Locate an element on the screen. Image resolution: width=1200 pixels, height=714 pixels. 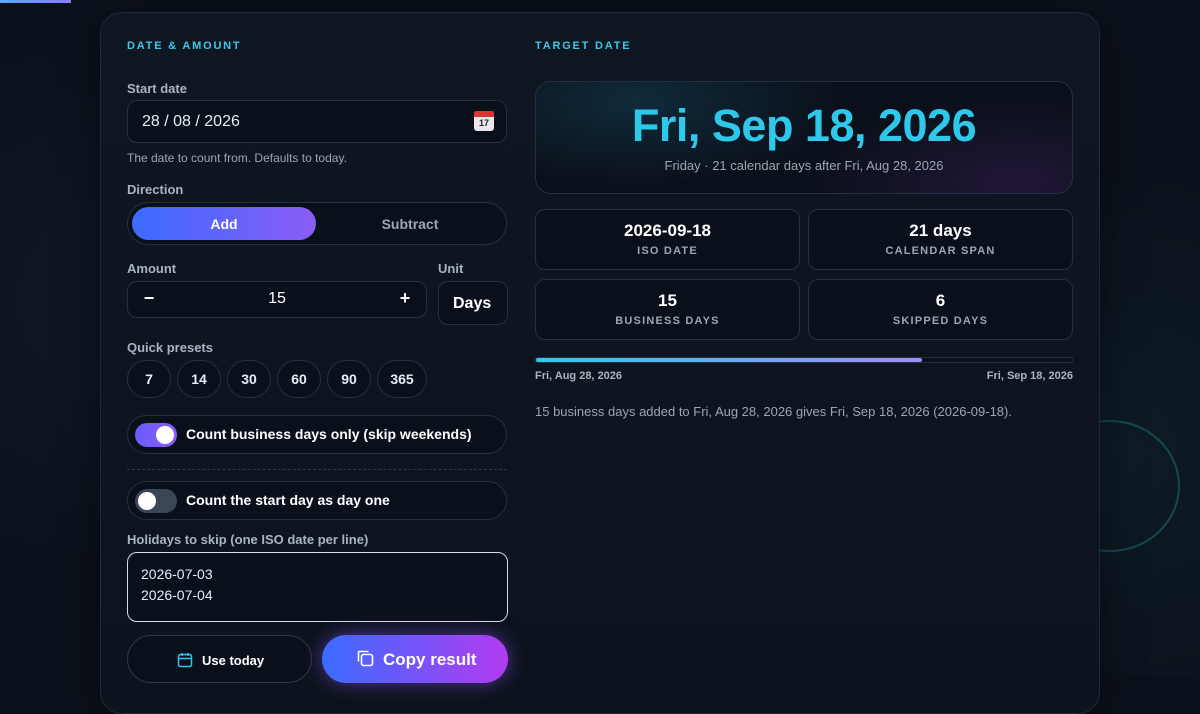
start-date-value: 28 / 08 / 2026 is located at coordinates (191, 121).